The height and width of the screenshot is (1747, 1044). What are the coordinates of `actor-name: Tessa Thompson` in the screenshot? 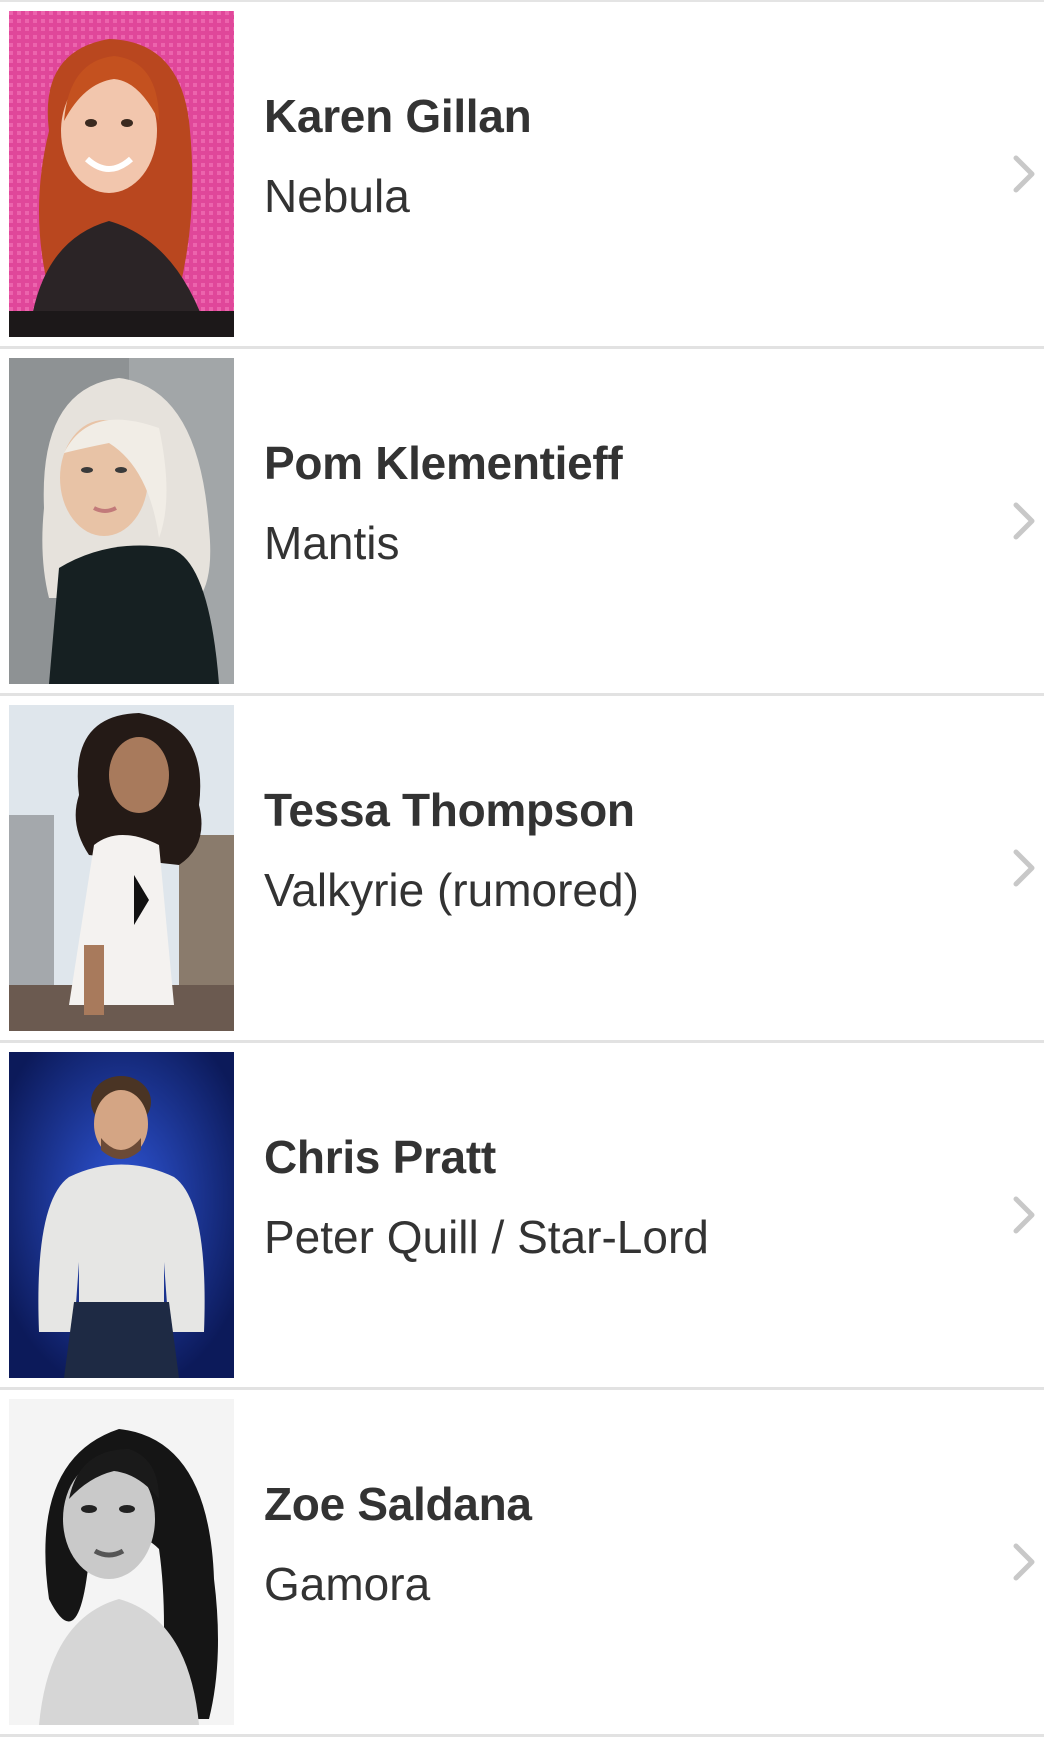 It's located at (449, 810).